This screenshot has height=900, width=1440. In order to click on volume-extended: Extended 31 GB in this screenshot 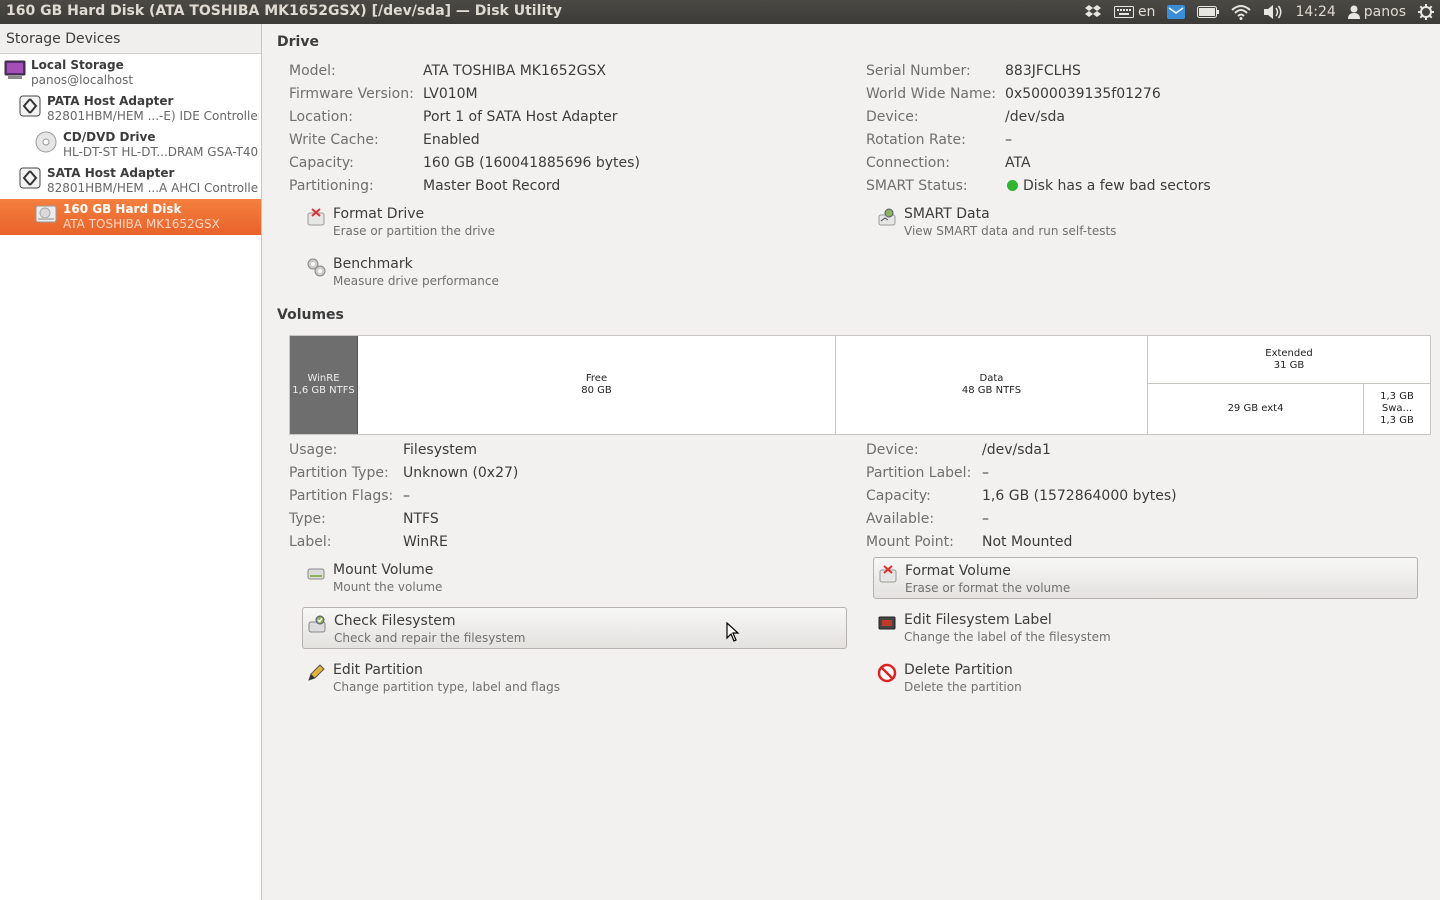, I will do `click(1289, 360)`.